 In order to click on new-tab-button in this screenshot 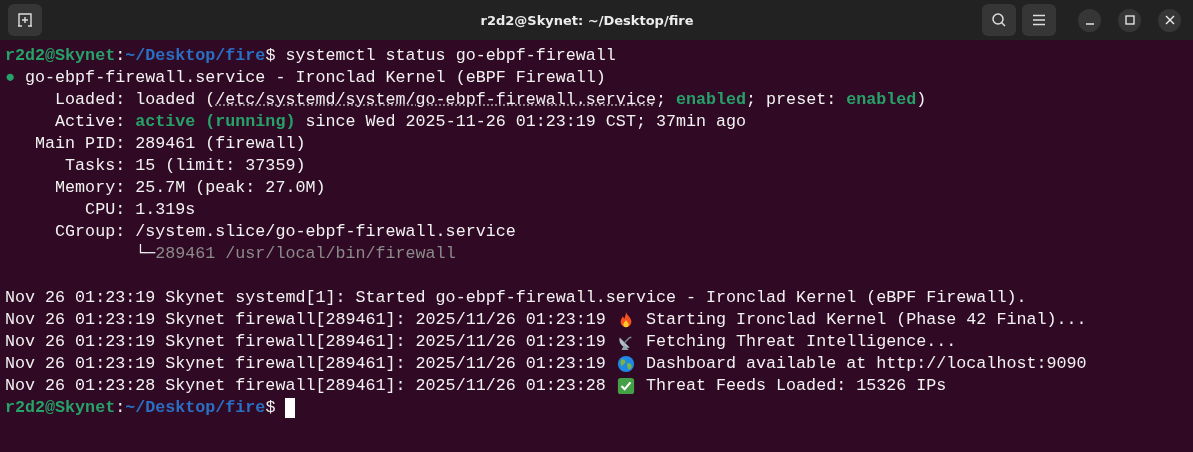, I will do `click(25, 20)`.